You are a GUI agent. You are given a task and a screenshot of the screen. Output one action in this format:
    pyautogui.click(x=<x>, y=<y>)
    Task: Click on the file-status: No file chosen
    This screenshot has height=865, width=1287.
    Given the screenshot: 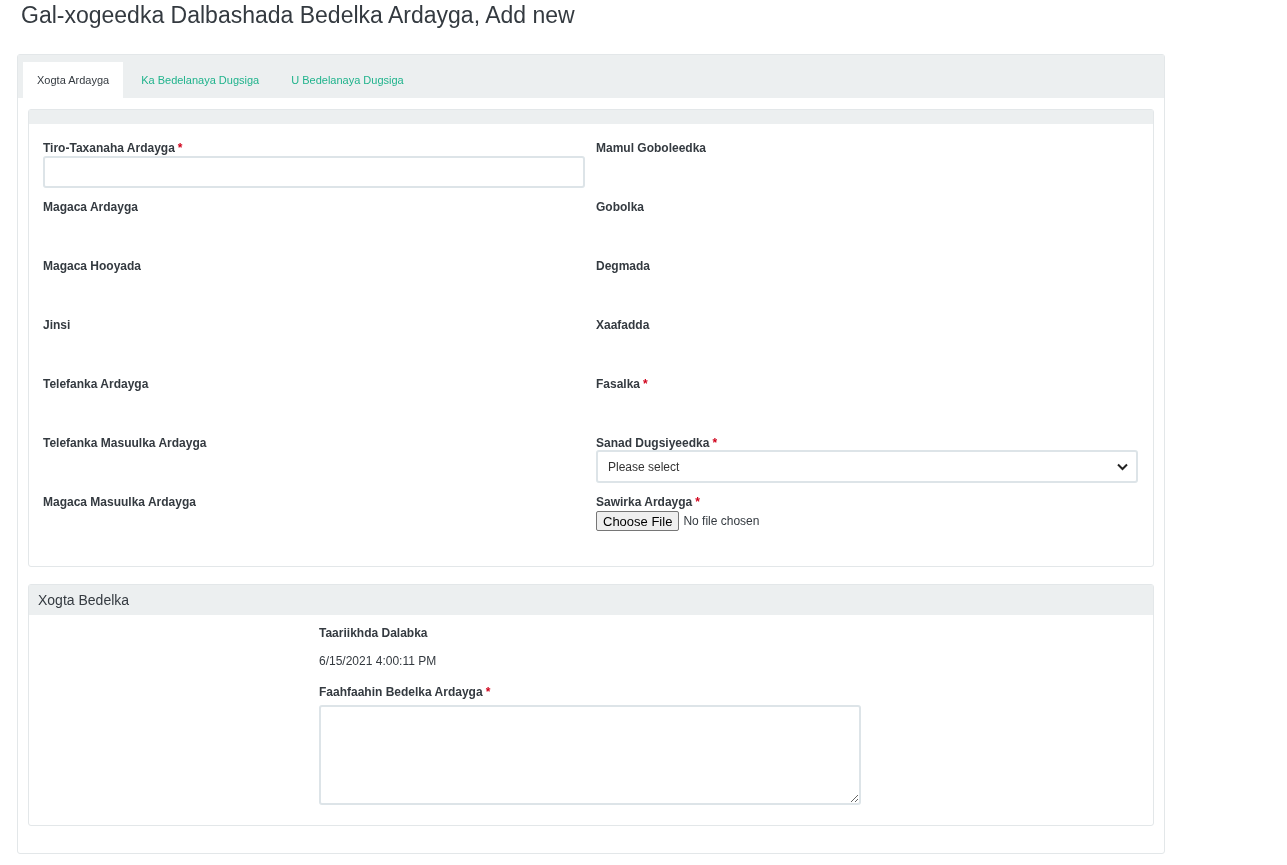 What is the action you would take?
    pyautogui.click(x=721, y=521)
    